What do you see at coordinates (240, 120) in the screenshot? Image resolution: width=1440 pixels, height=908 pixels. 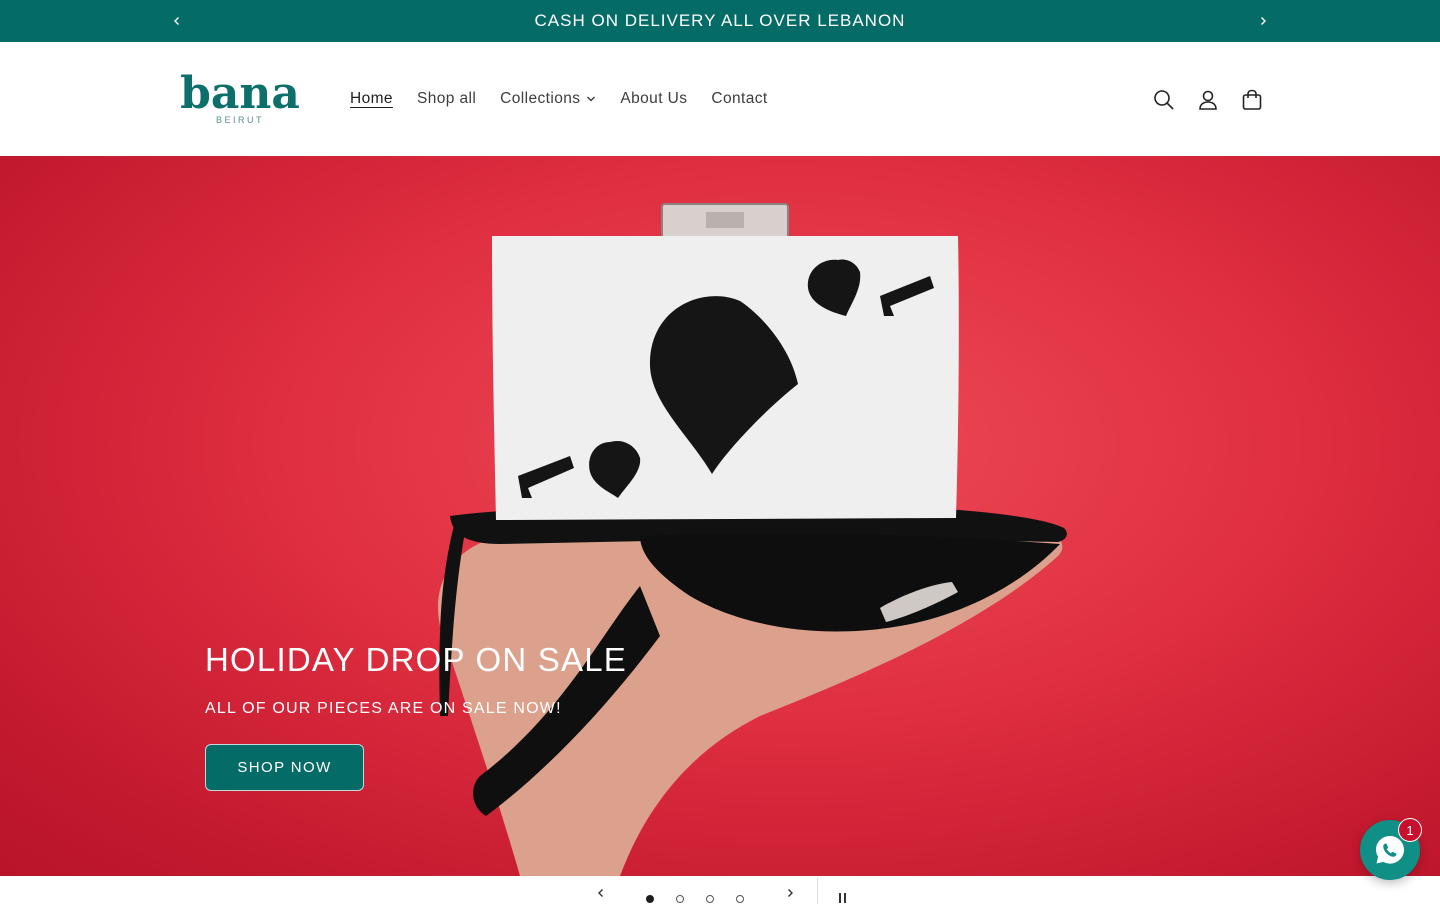 I see `logo-tagline: BEIRUT` at bounding box center [240, 120].